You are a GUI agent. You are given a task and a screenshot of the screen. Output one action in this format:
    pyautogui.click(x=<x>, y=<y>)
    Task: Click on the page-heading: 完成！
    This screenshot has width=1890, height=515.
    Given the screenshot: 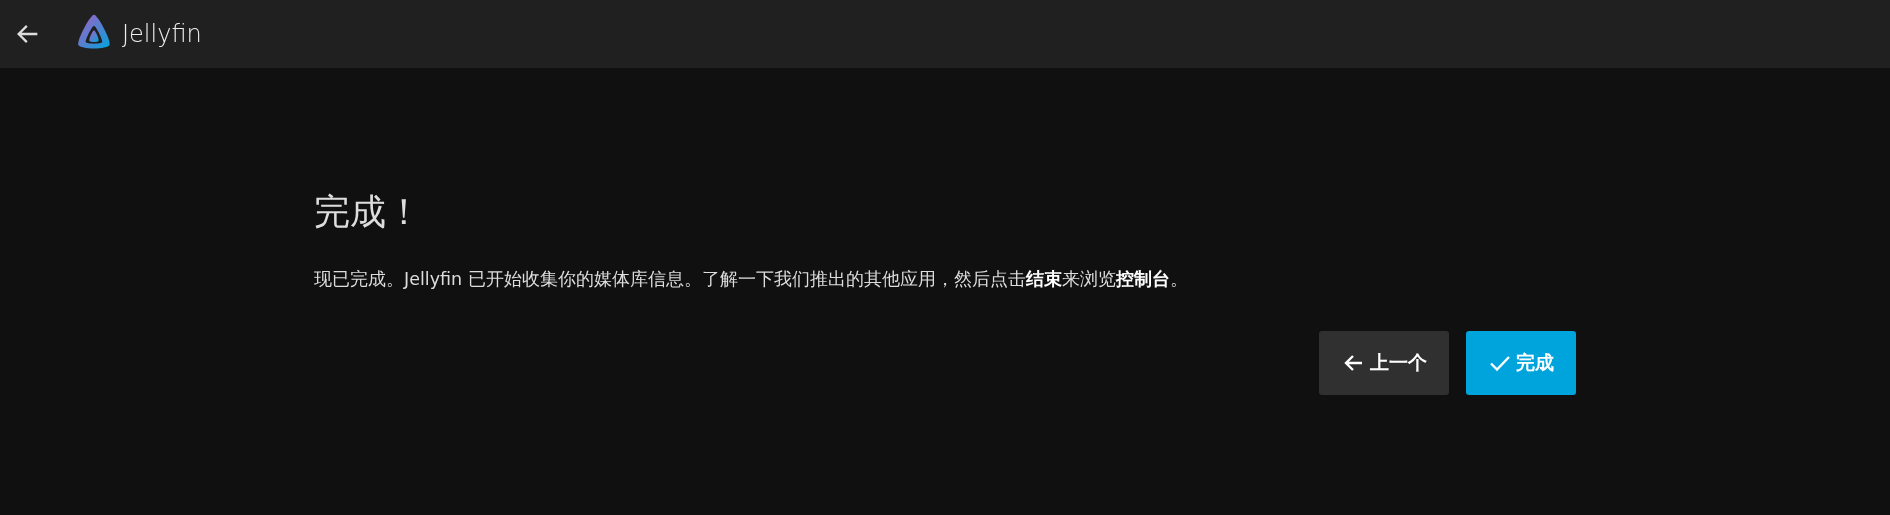 What is the action you would take?
    pyautogui.click(x=368, y=212)
    